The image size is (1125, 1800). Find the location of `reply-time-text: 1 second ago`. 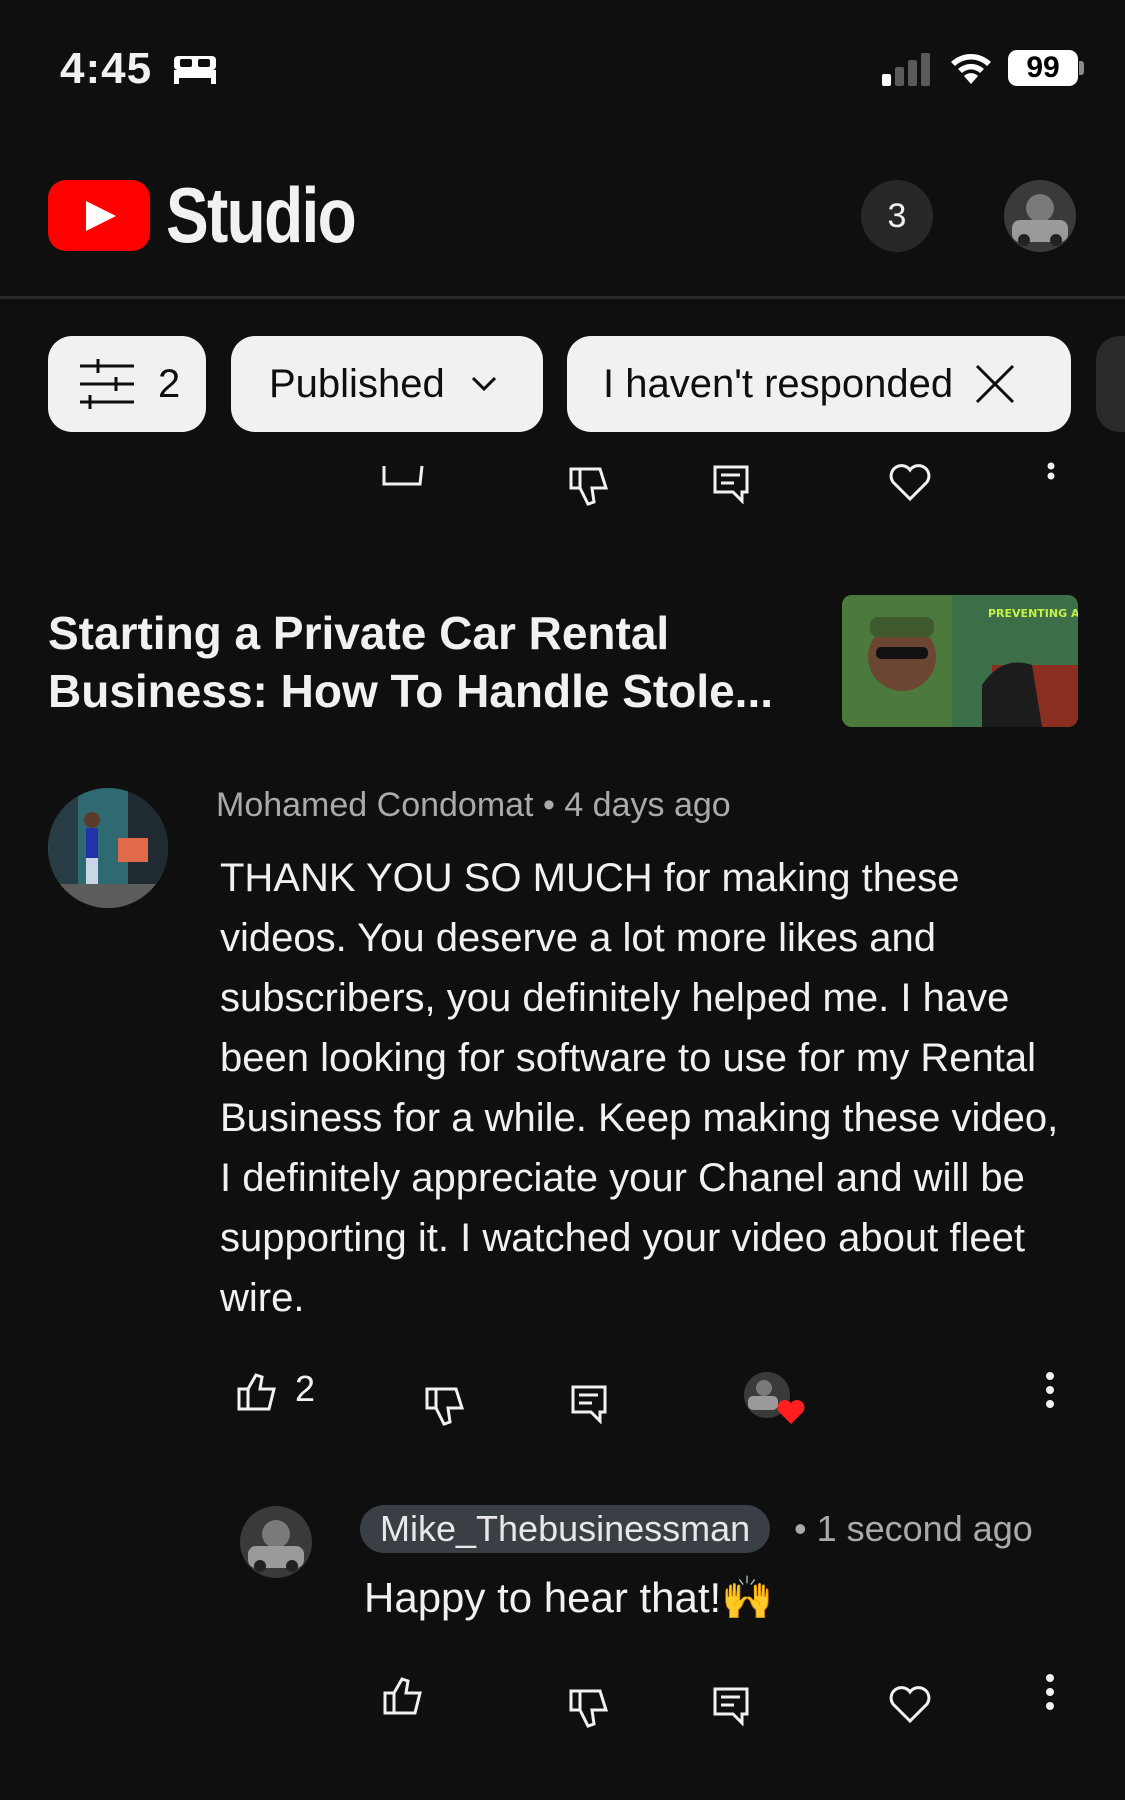

reply-time-text: 1 second ago is located at coordinates (924, 1528).